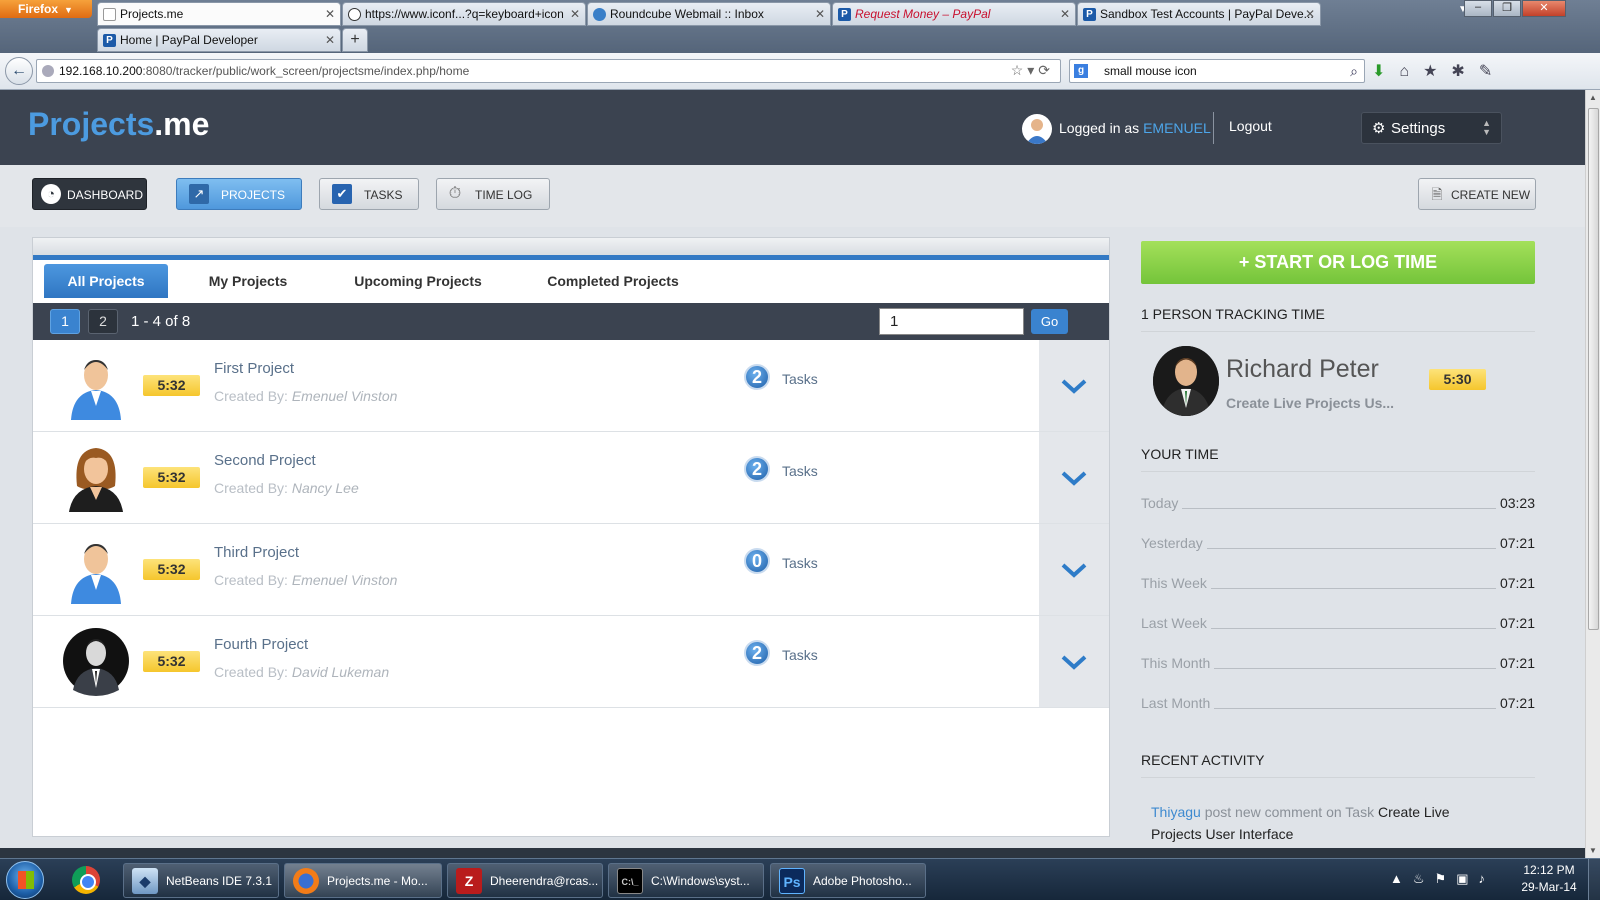 The image size is (1600, 900). Describe the element at coordinates (89, 194) in the screenshot. I see `dashboard-button: ◔ DASHBOARD` at that location.